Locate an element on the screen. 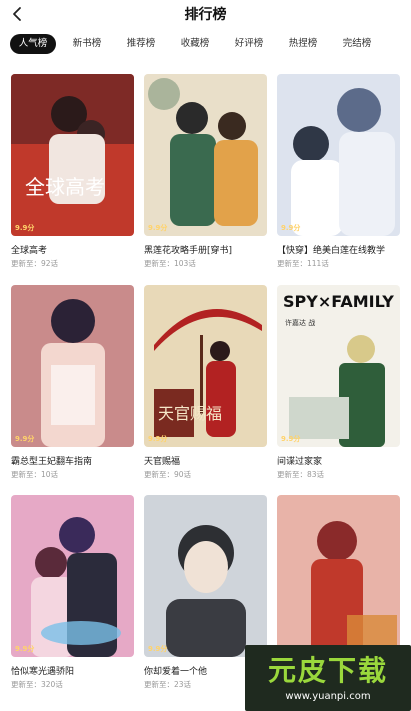 Image resolution: width=411 pixels, height=711 pixels. cover-title-text: 全球高考 is located at coordinates (65, 187).